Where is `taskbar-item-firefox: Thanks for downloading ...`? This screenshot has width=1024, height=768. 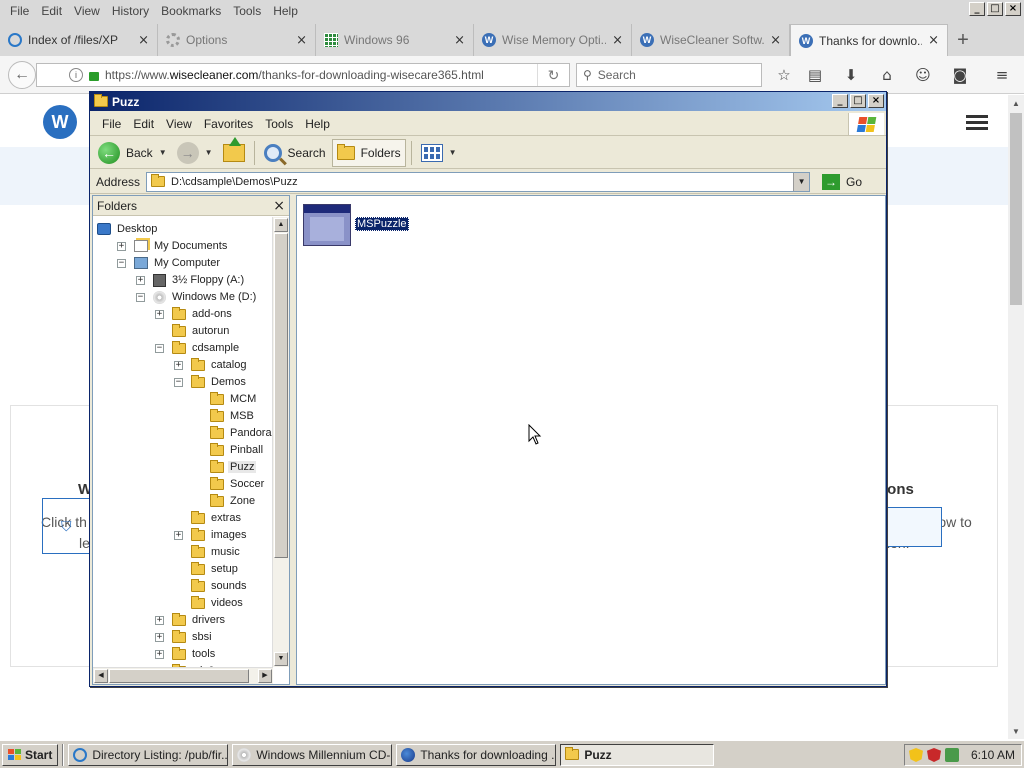 taskbar-item-firefox: Thanks for downloading ... is located at coordinates (476, 754).